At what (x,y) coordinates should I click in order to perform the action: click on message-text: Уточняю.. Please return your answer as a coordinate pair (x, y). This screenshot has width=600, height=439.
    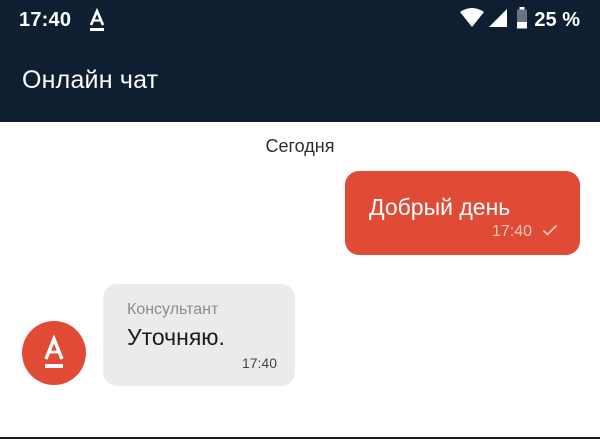
    Looking at the image, I should click on (176, 337).